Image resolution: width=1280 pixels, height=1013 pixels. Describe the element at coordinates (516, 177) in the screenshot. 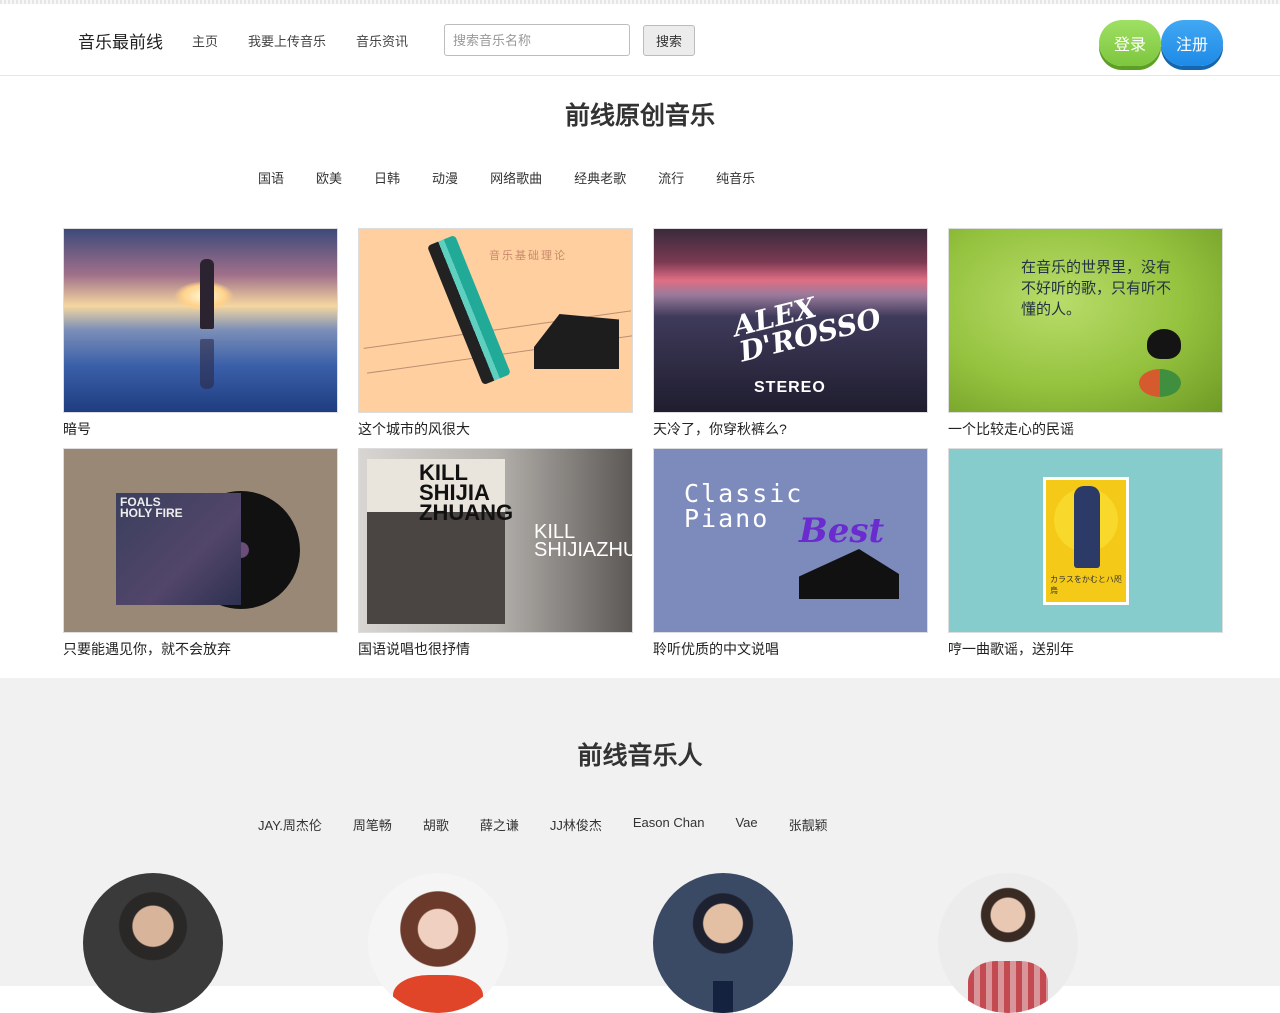

I see `category-internet: 网络歌曲` at that location.